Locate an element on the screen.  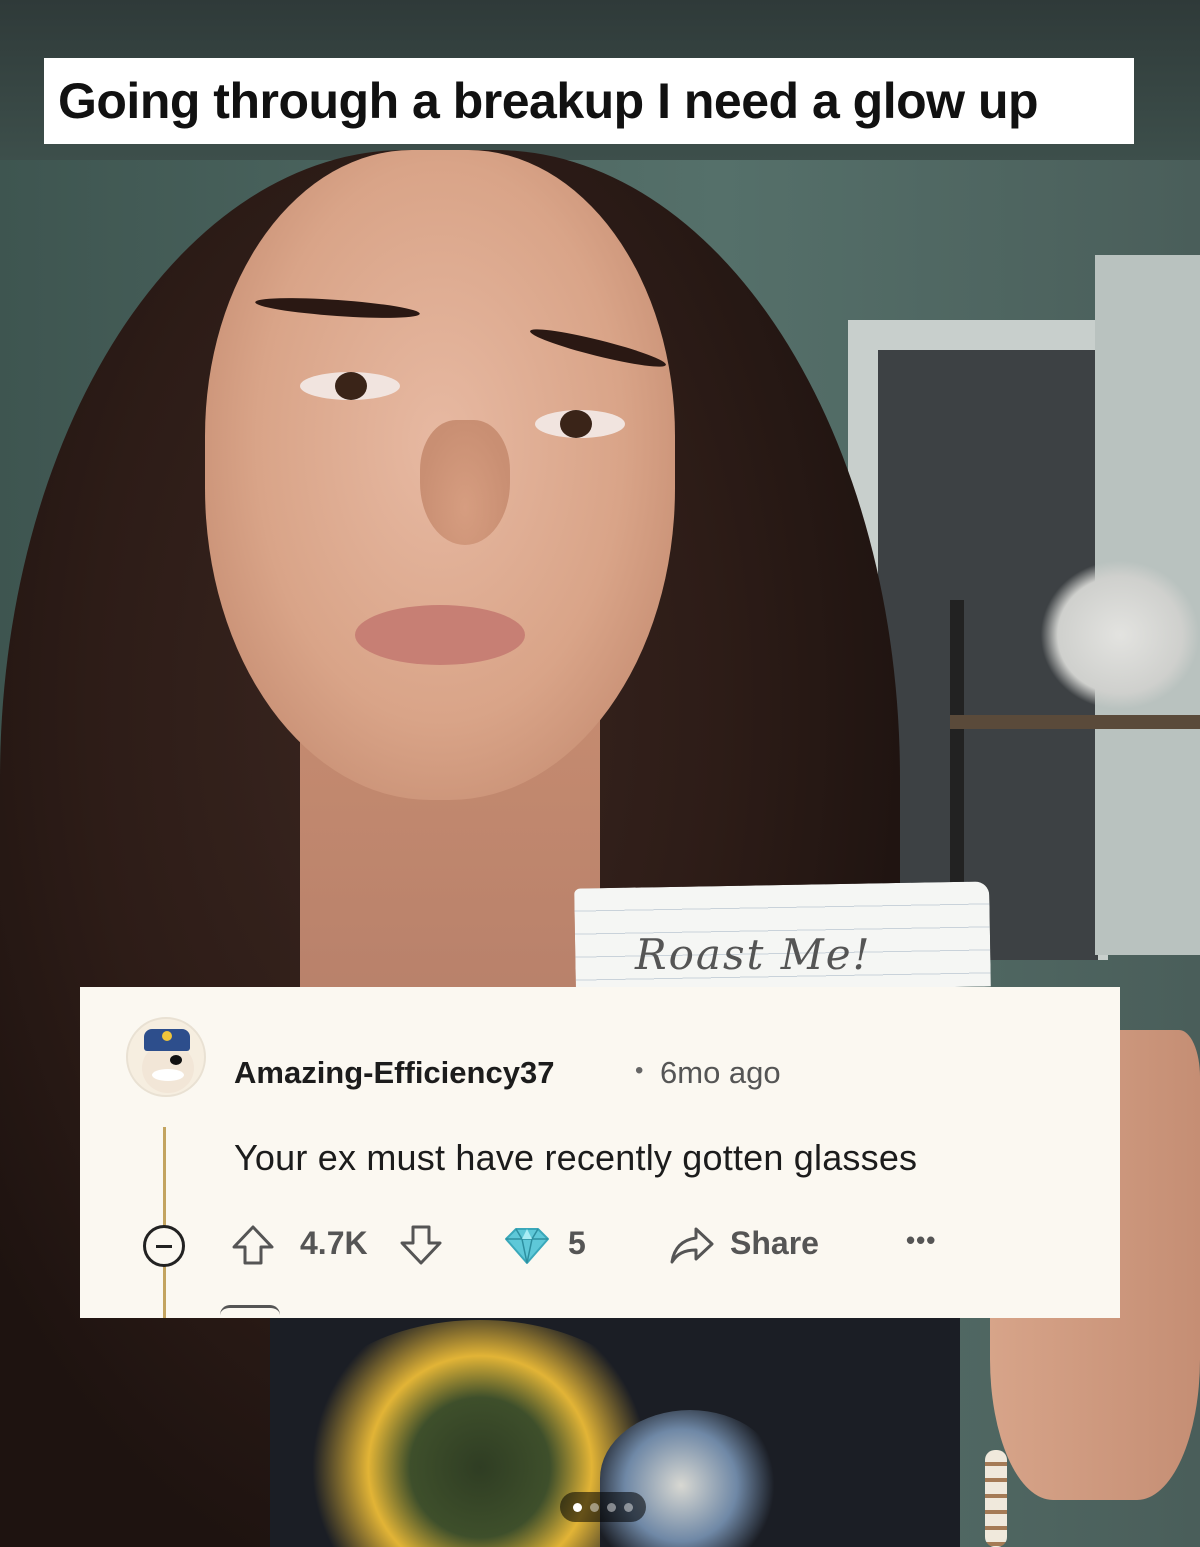
user-avatar is located at coordinates (166, 1057).